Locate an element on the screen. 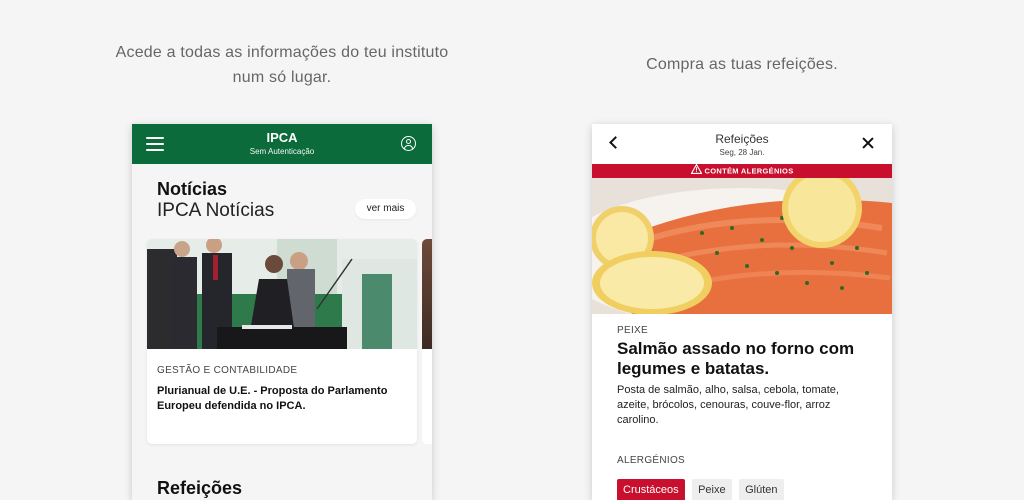 Image resolution: width=1024 pixels, height=500 pixels. news-card-next is located at coordinates (427, 341).